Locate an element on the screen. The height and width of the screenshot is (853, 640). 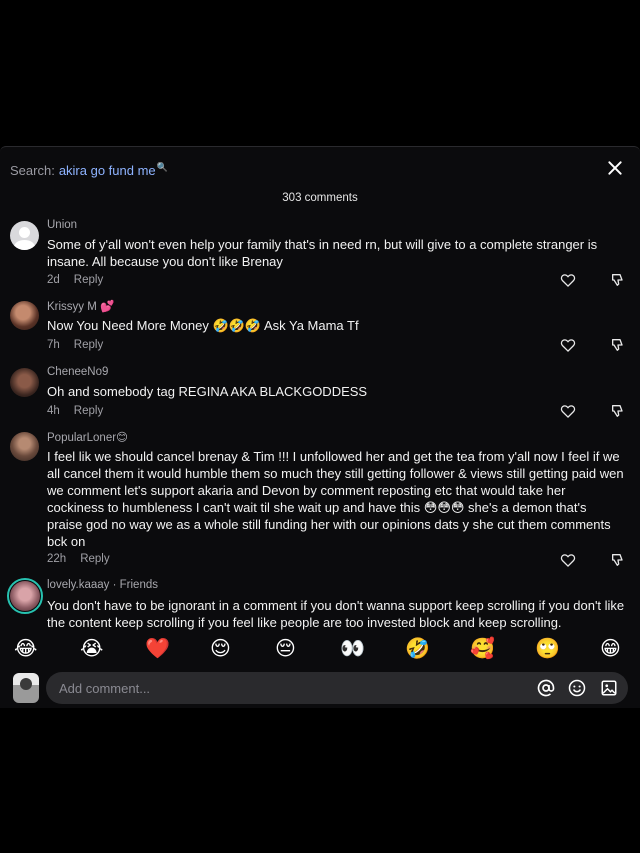
emoji-button: 😭 is located at coordinates (91, 649).